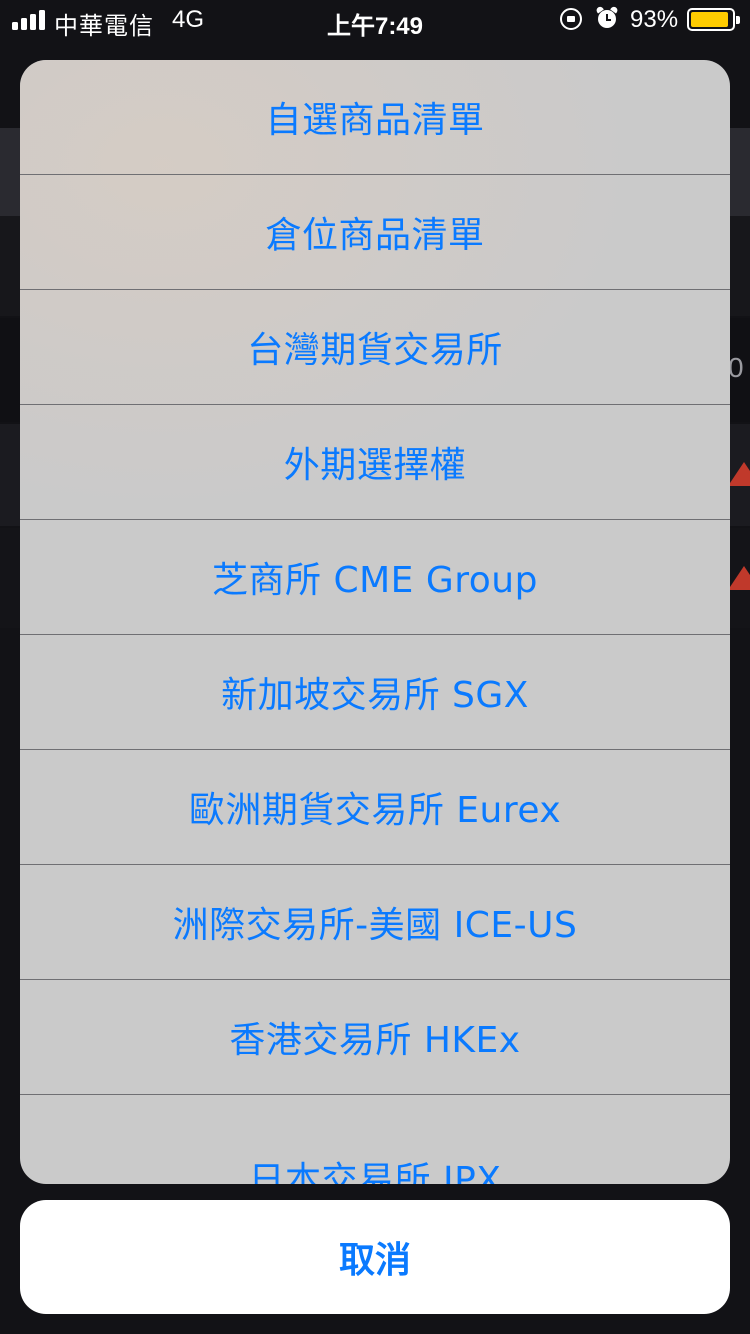  I want to click on option-label: 香港交易所 HKEx, so click(375, 1040).